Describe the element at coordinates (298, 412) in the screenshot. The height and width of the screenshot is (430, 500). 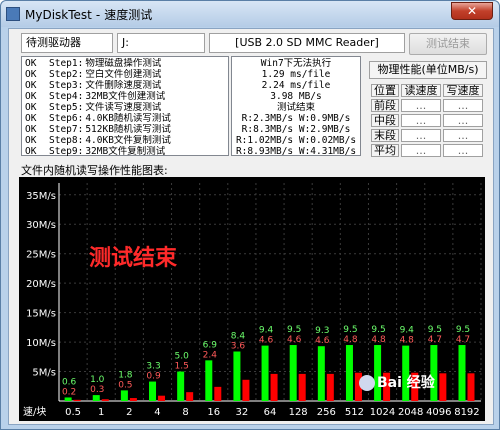
I see `x-tick-label: 128` at that location.